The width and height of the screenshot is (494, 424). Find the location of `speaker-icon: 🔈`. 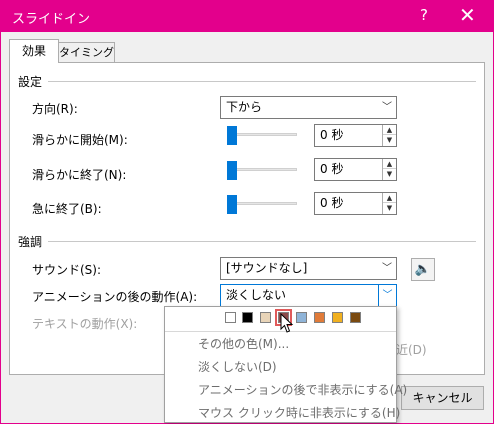

speaker-icon: 🔈 is located at coordinates (423, 269).